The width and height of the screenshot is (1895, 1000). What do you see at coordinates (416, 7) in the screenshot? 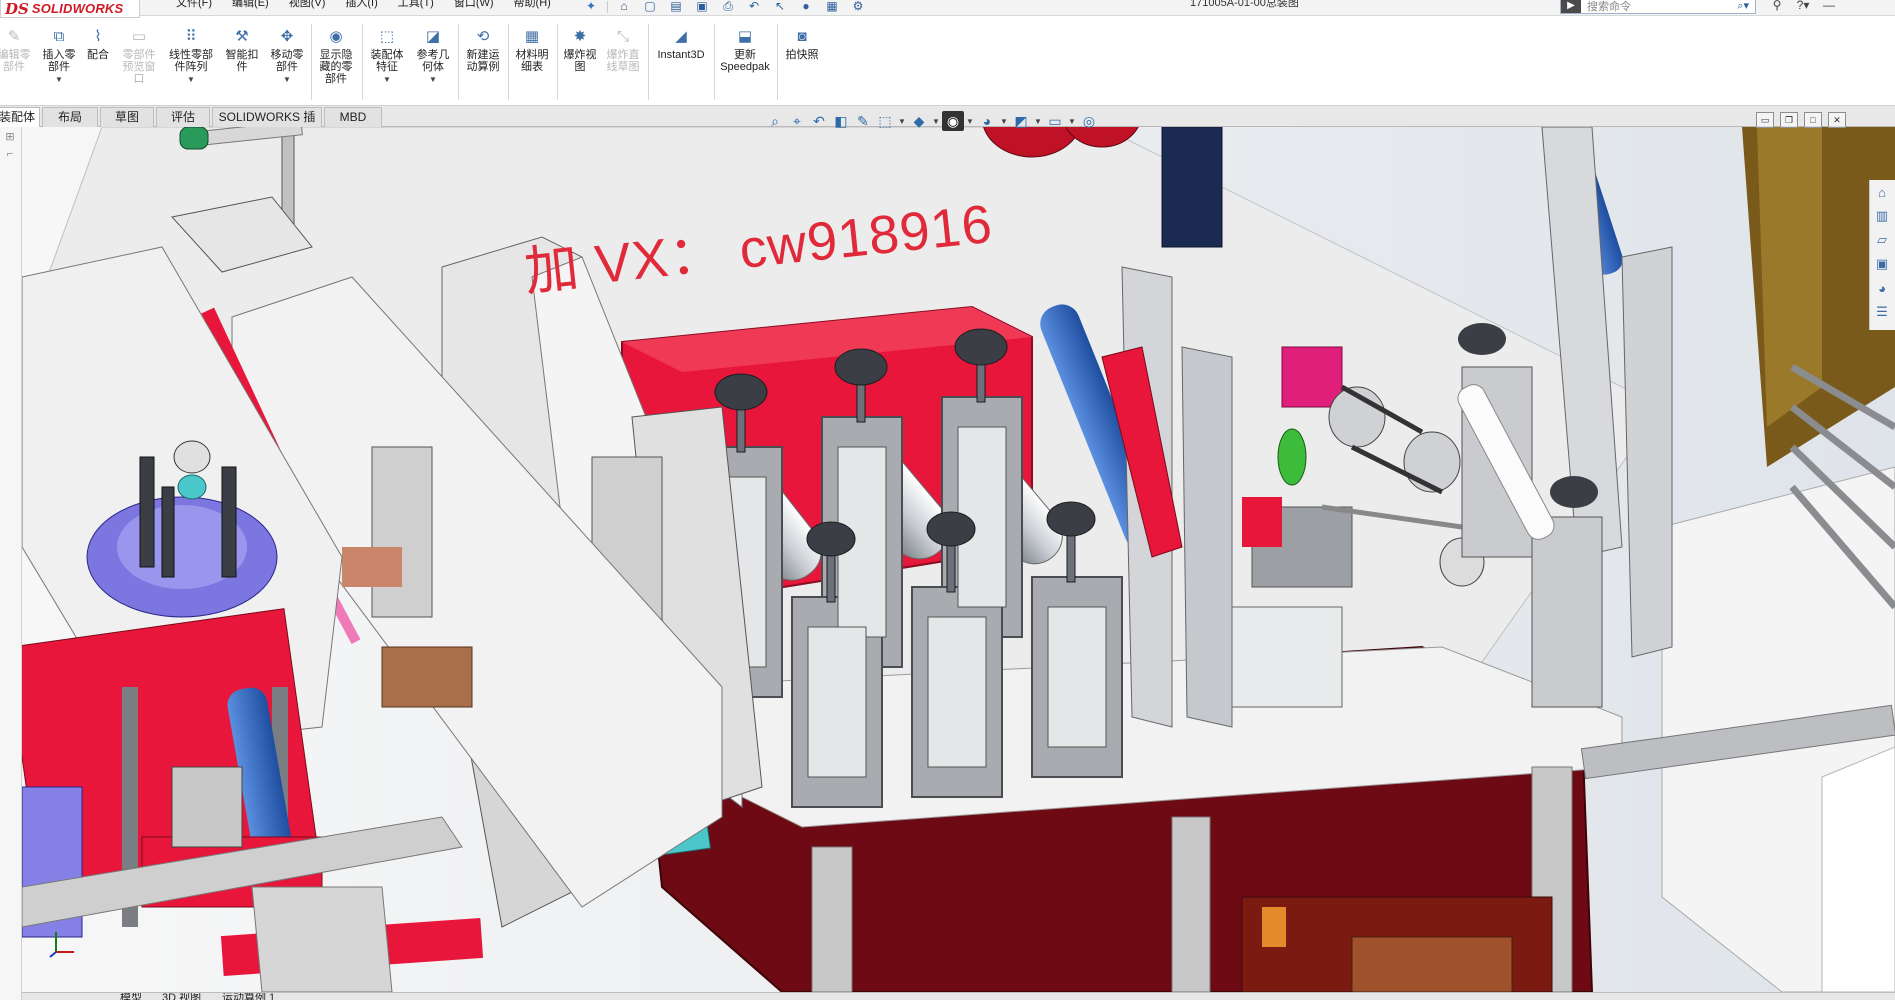
I see `menu-tools: 工具(T)` at bounding box center [416, 7].